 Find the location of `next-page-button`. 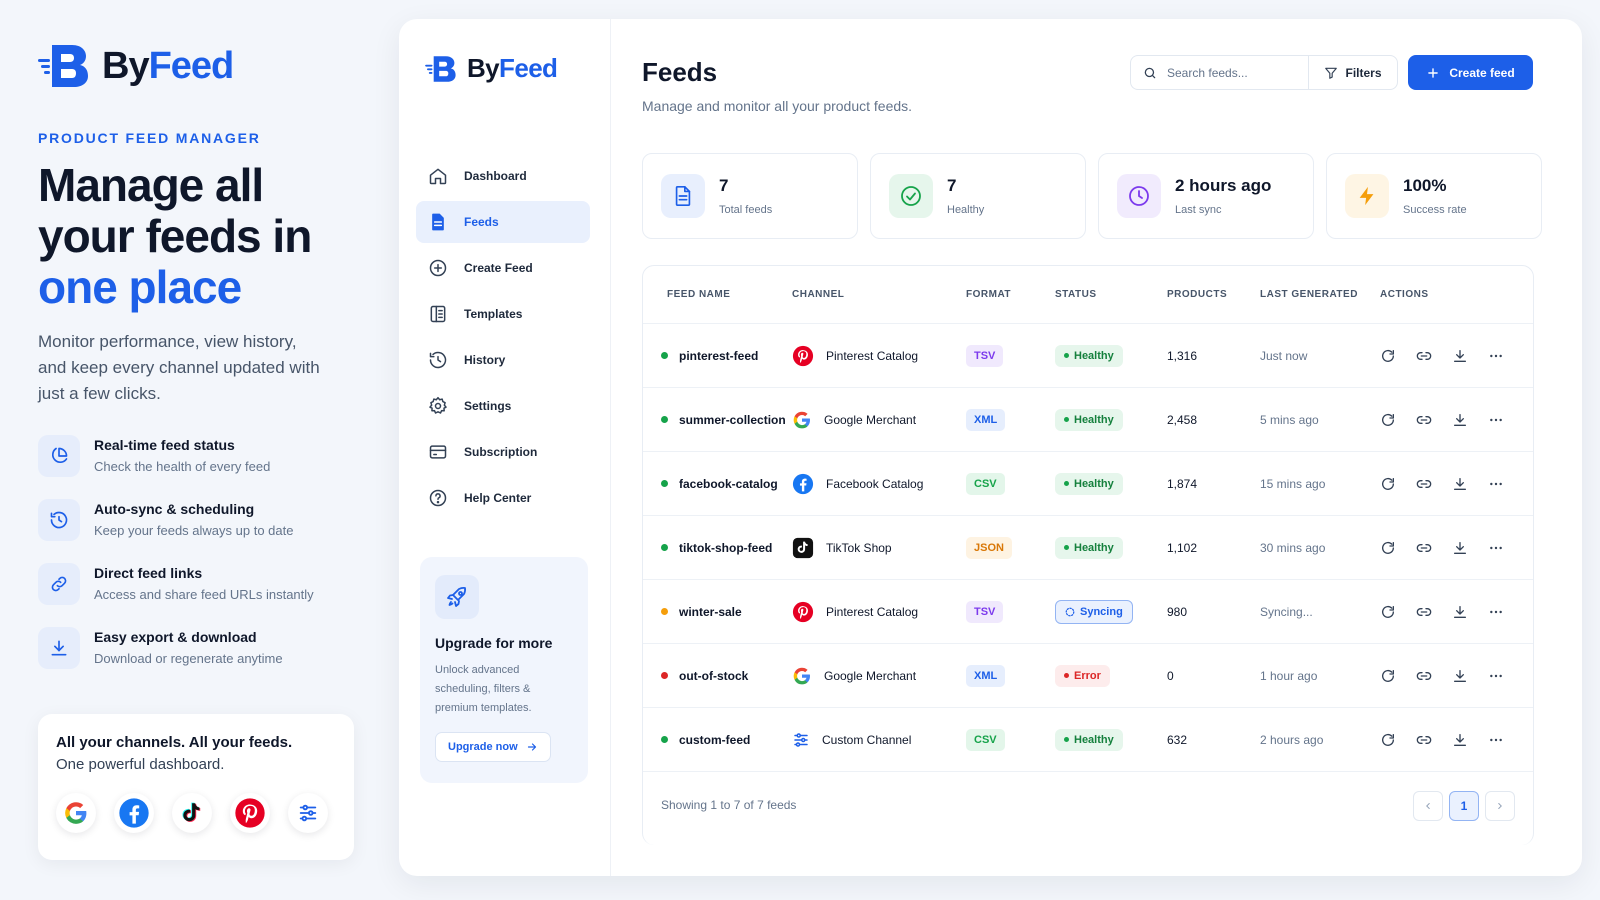

next-page-button is located at coordinates (1500, 806).